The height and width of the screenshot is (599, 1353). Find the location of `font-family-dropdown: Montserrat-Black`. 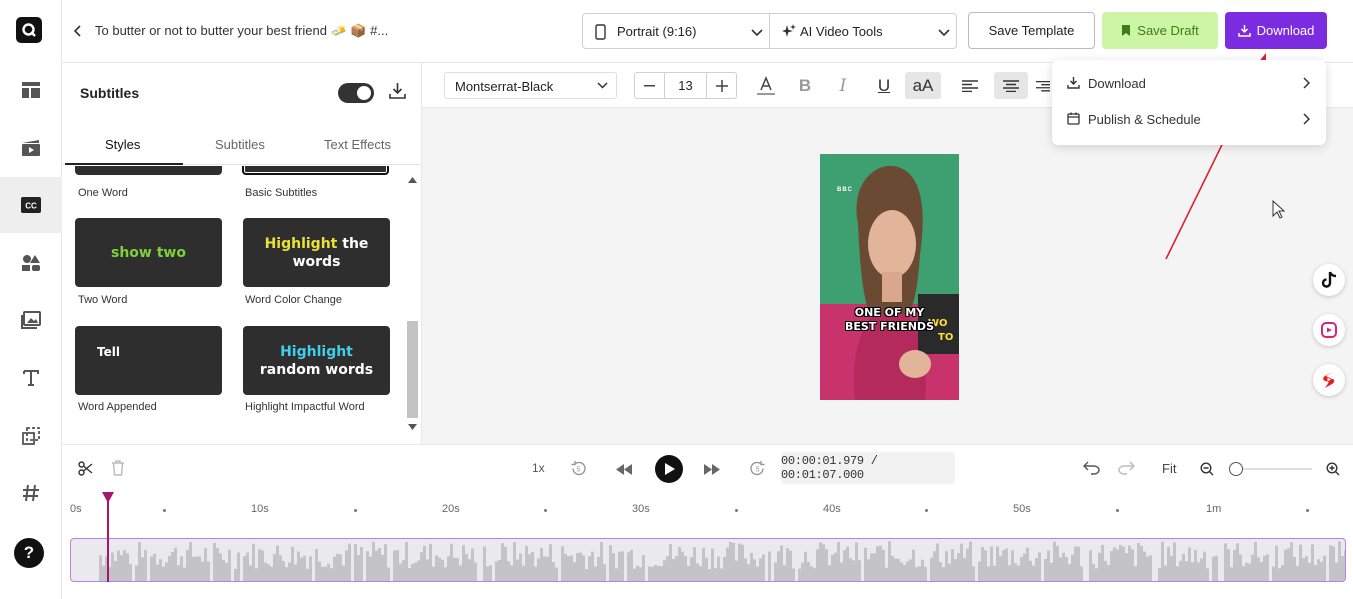

font-family-dropdown: Montserrat-Black is located at coordinates (530, 85).